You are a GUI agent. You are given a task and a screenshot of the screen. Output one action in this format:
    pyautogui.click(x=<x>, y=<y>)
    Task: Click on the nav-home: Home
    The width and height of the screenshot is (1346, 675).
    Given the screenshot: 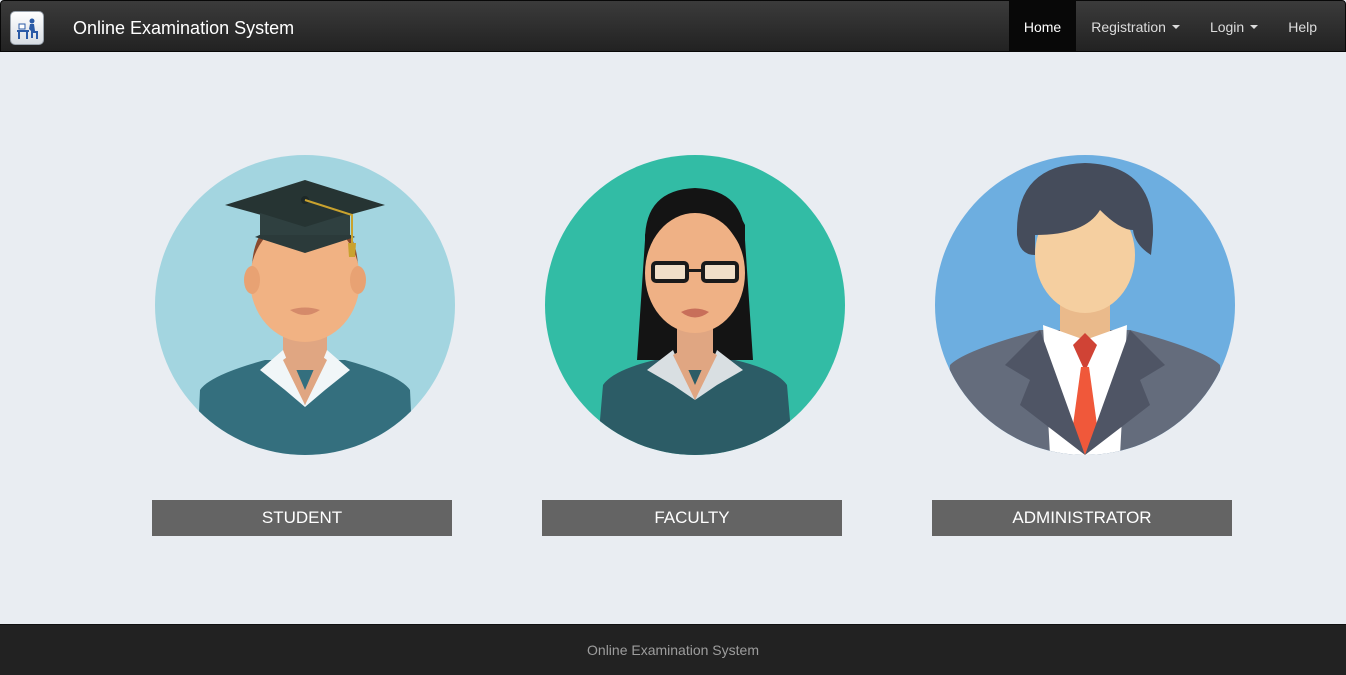 What is the action you would take?
    pyautogui.click(x=1042, y=26)
    